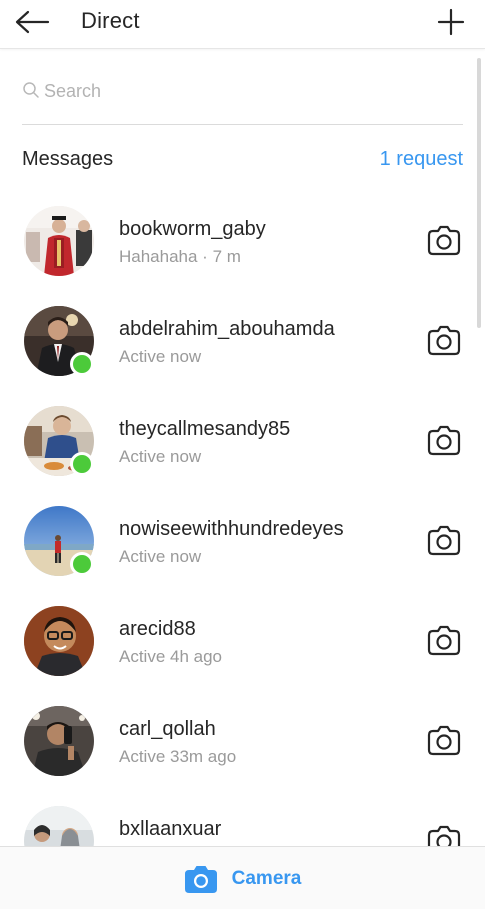 The image size is (485, 909). What do you see at coordinates (180, 256) in the screenshot?
I see `conversation-status: Hahahaha · 7 m` at bounding box center [180, 256].